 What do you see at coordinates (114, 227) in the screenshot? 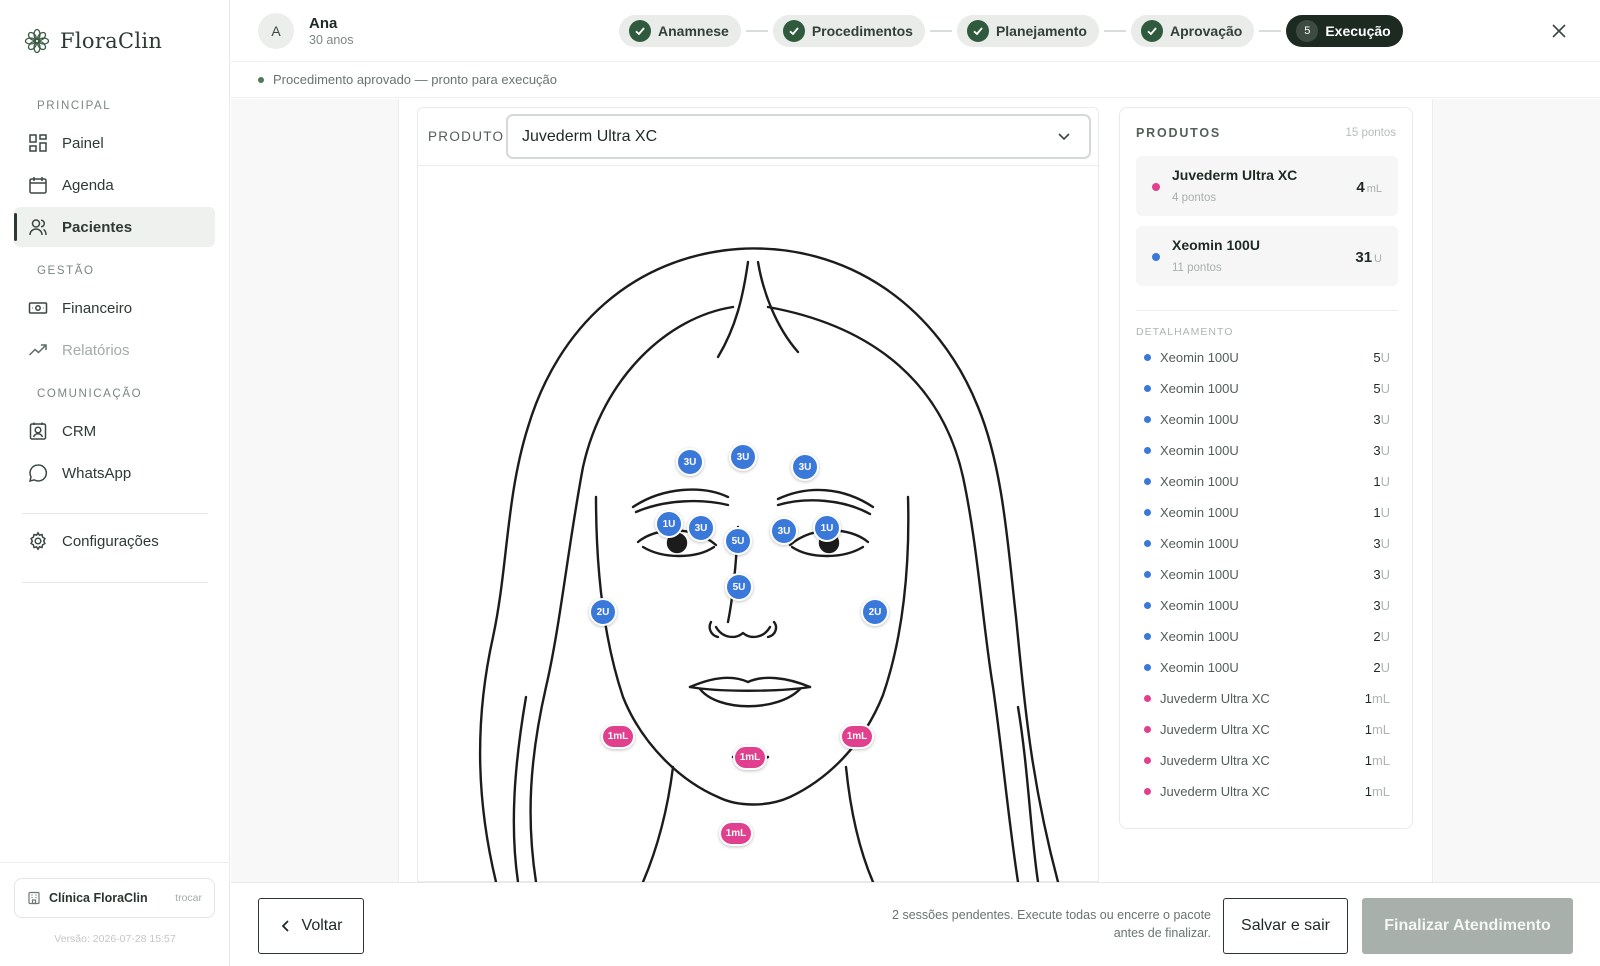
I see `sidebar-item-pacientes: Pacientes` at bounding box center [114, 227].